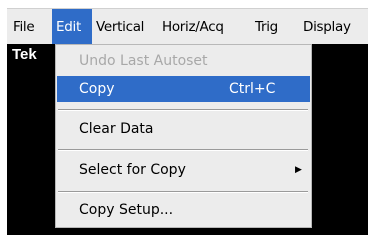  I want to click on tek-logo: Tek, so click(24, 54).